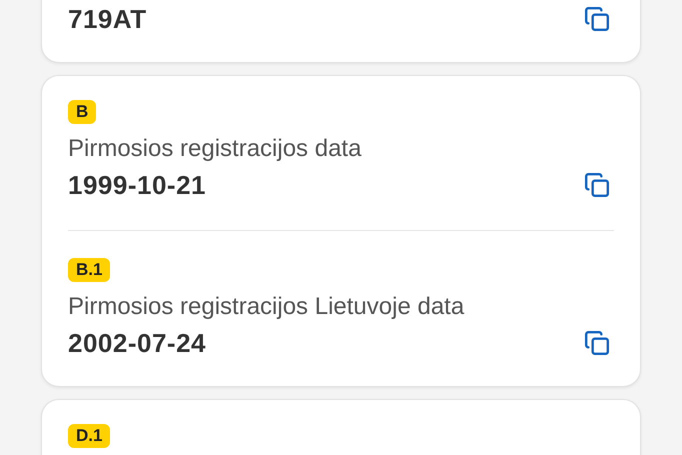 Image resolution: width=682 pixels, height=455 pixels. What do you see at coordinates (89, 436) in the screenshot?
I see `code-badge: D.1` at bounding box center [89, 436].